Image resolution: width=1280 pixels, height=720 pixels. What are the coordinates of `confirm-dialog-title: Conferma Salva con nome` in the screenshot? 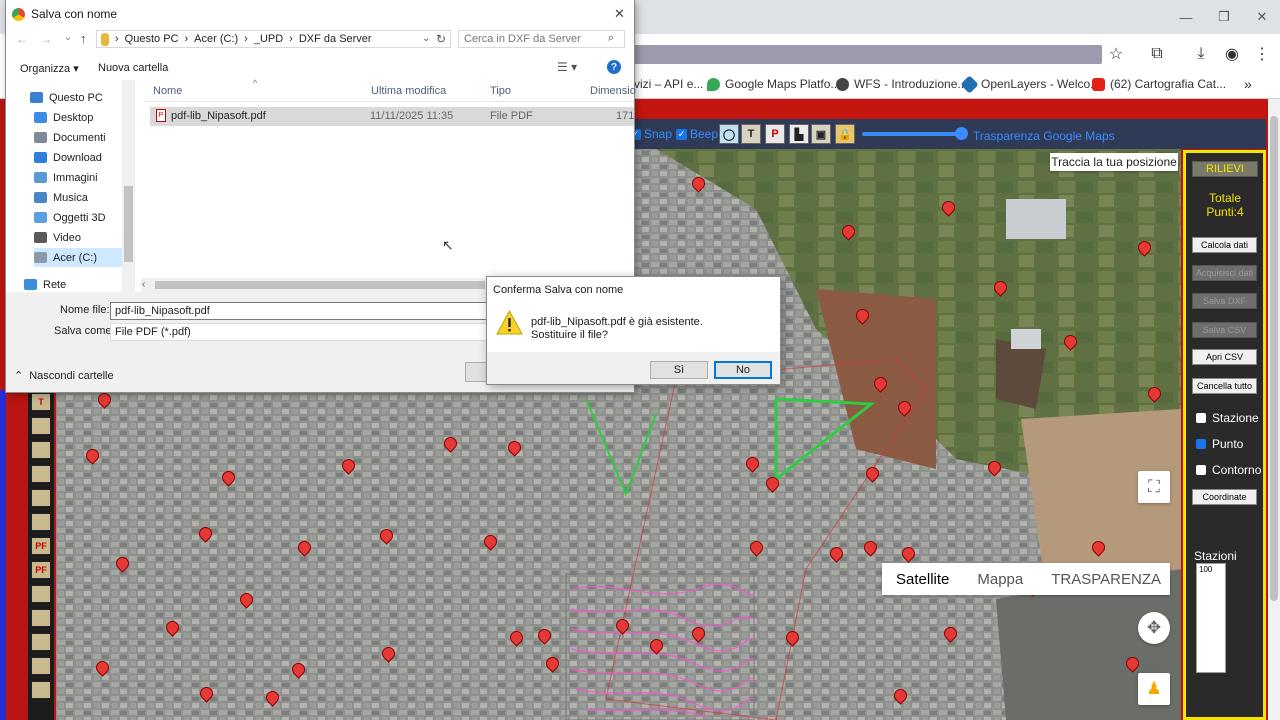 It's located at (558, 290).